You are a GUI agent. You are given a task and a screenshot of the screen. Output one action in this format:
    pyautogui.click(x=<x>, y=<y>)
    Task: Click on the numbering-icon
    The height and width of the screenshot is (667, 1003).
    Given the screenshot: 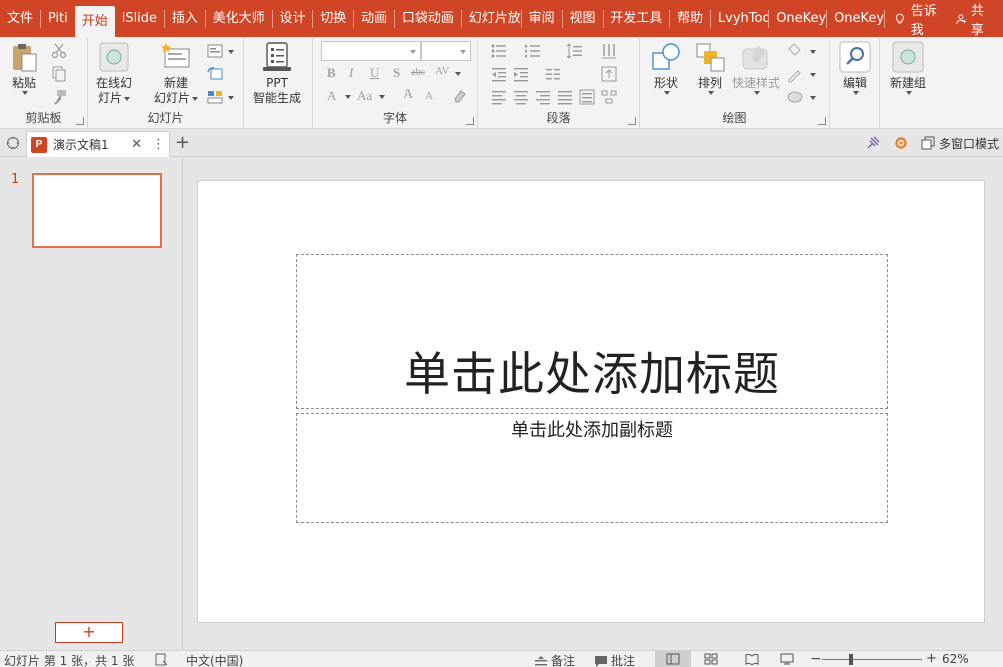 What is the action you would take?
    pyautogui.click(x=533, y=51)
    